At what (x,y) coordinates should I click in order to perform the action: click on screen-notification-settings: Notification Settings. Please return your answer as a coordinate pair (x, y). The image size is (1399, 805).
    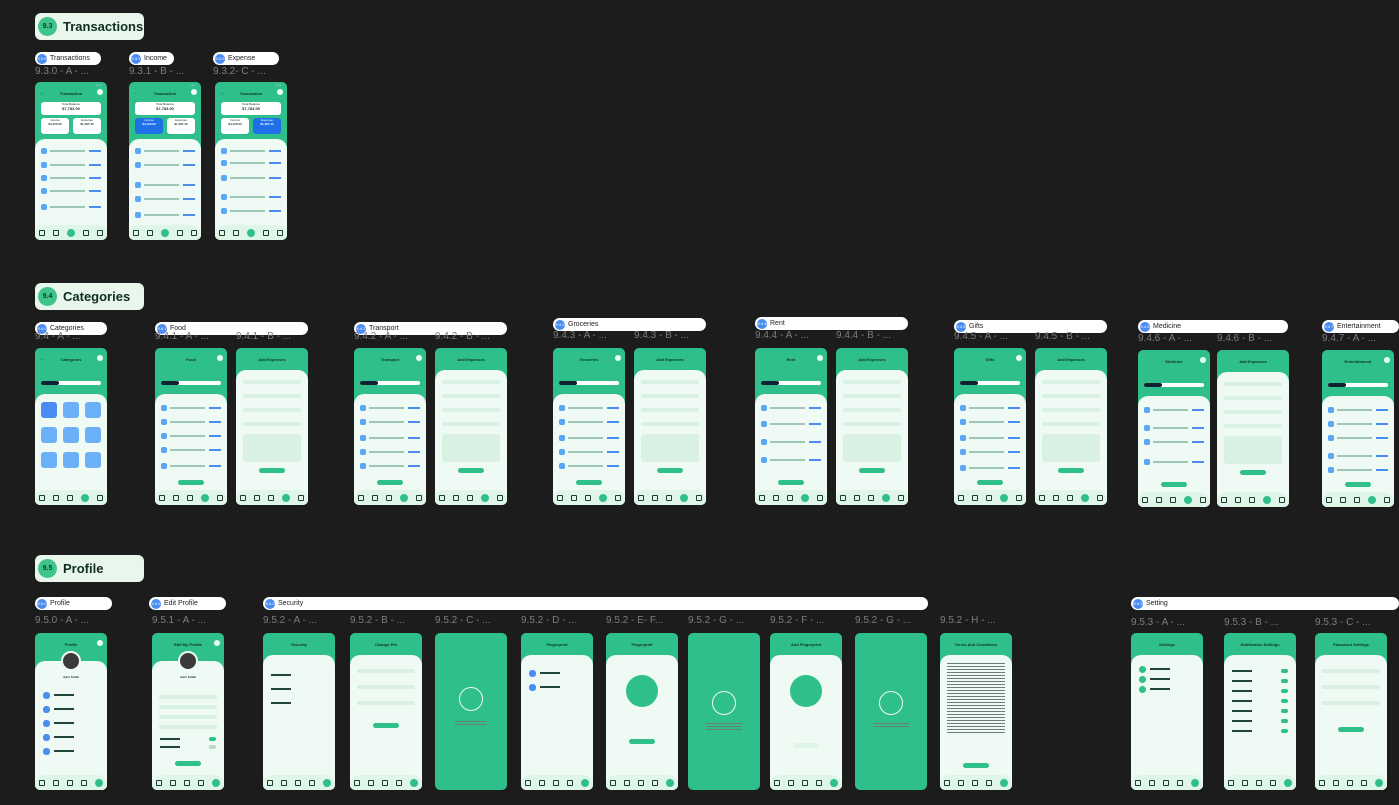
    Looking at the image, I should click on (1260, 711).